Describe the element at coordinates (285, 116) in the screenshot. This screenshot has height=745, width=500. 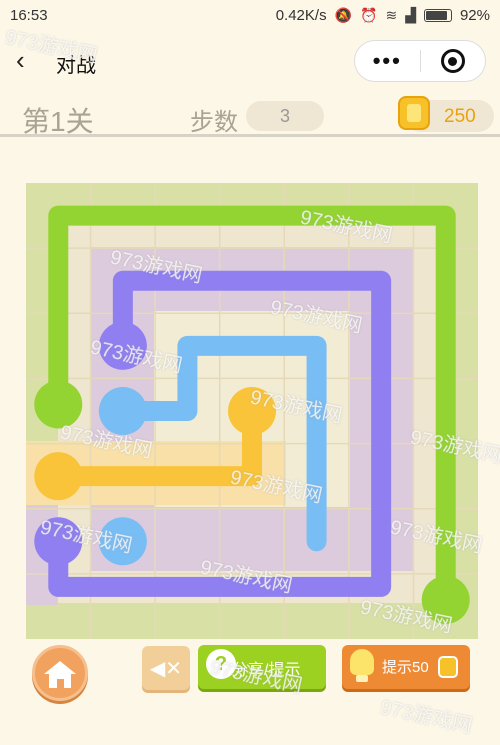
I see `steps-value: 3` at that location.